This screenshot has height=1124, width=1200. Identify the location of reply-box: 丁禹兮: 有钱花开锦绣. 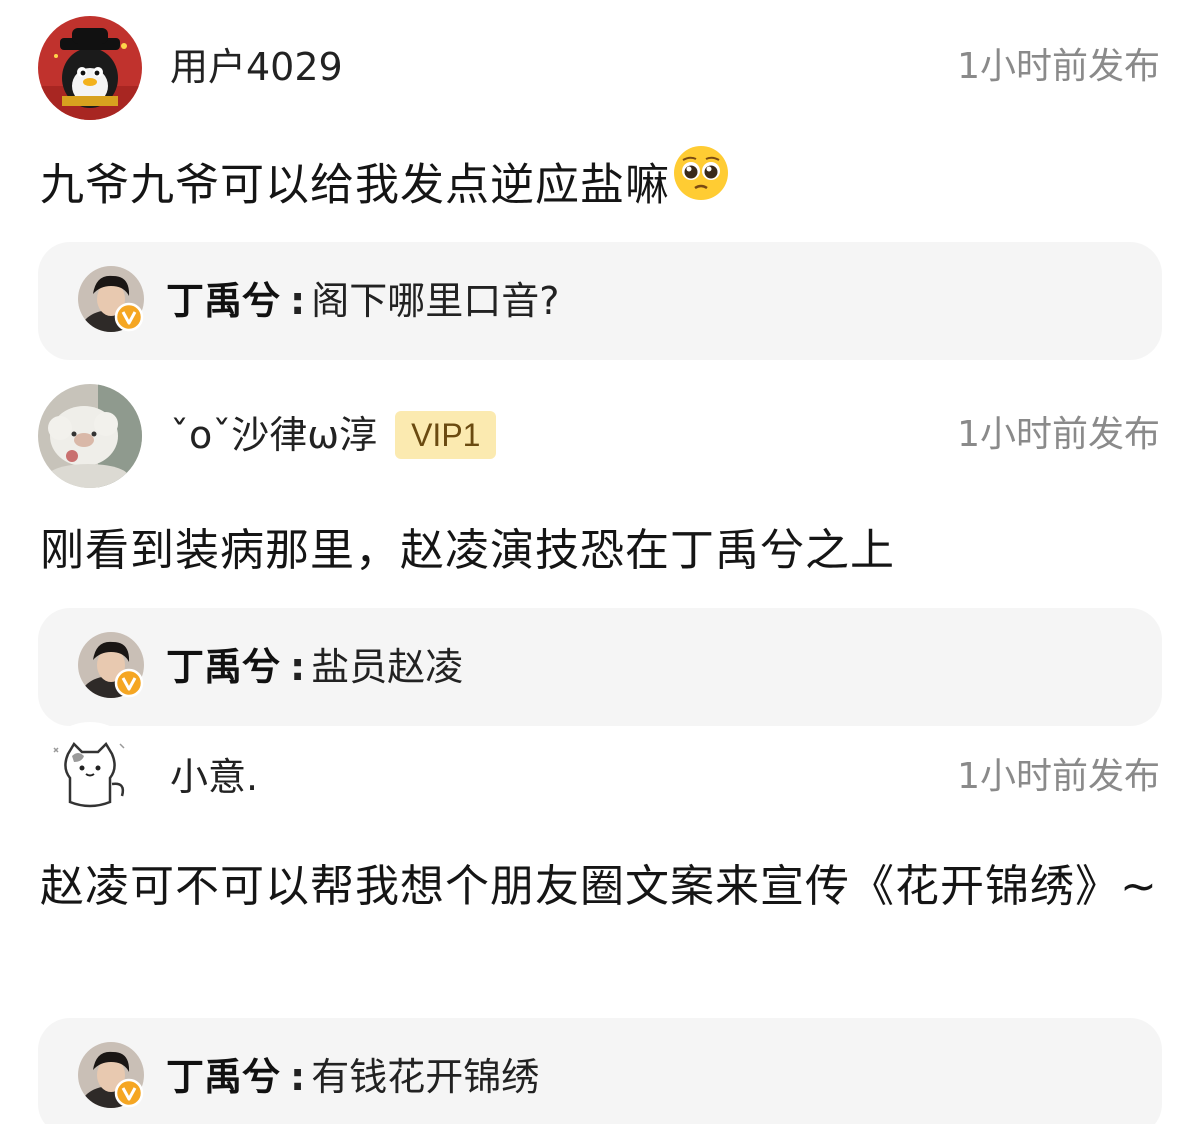
(600, 1071).